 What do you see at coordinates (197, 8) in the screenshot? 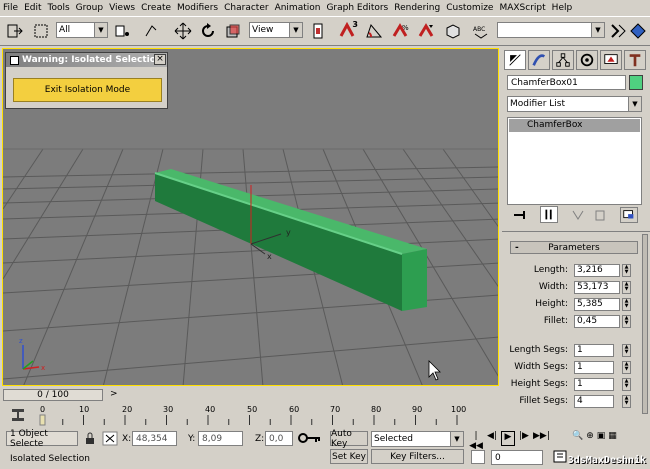
I see `menu-modifiers: Modifiers` at bounding box center [197, 8].